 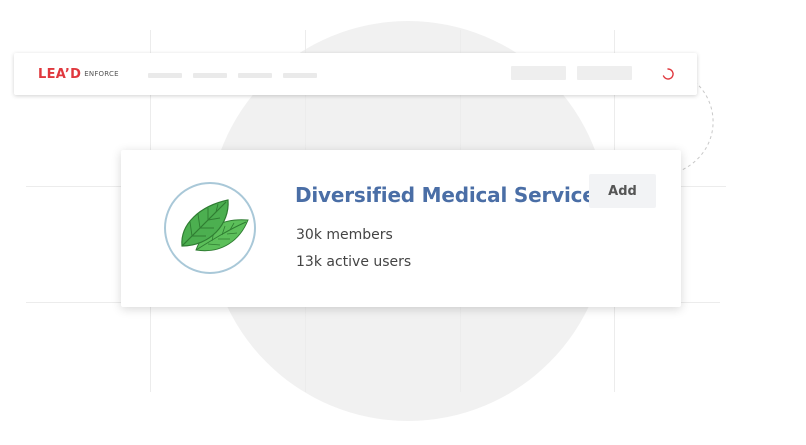 What do you see at coordinates (215, 225) in the screenshot?
I see `leaf-icon` at bounding box center [215, 225].